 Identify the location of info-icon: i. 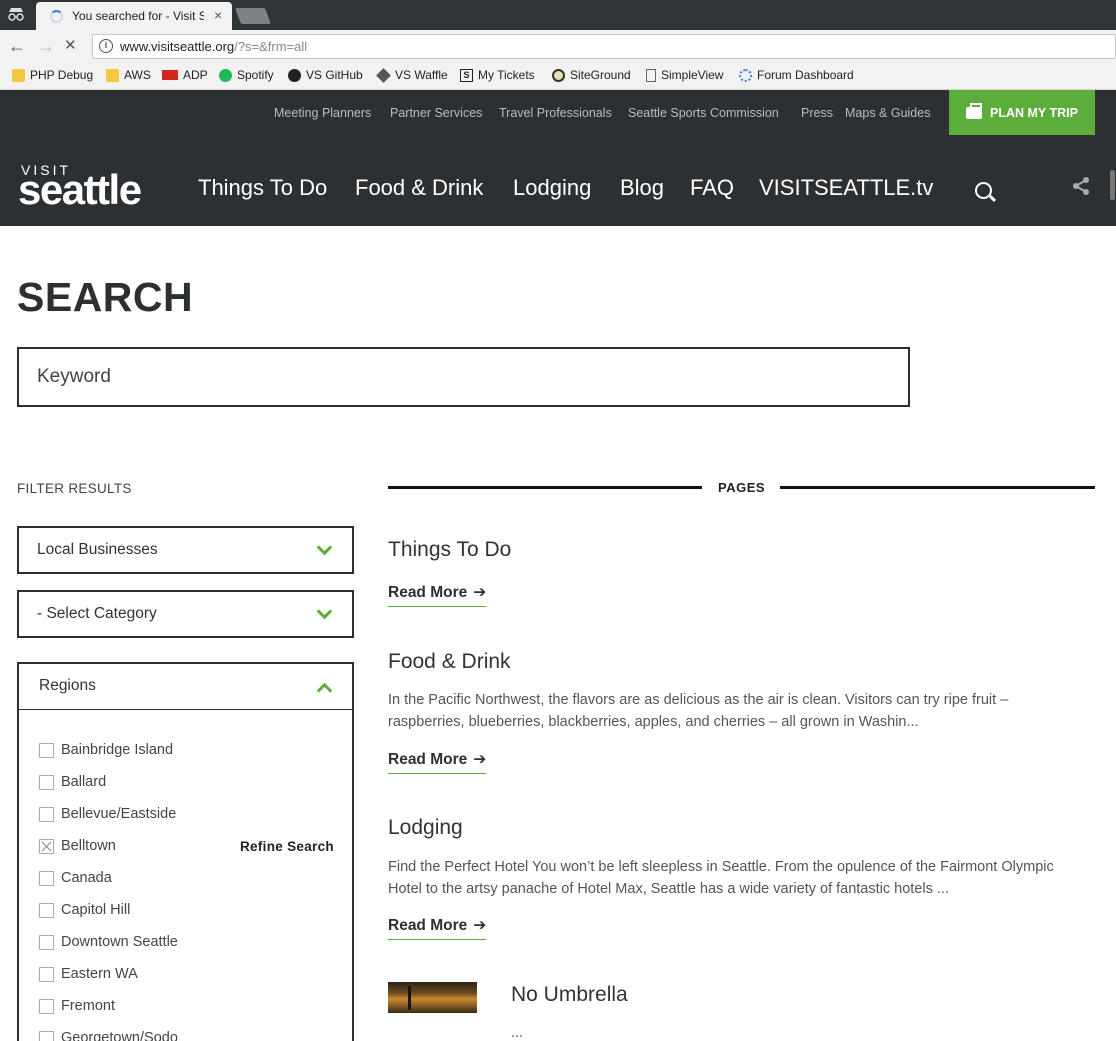
(106, 46).